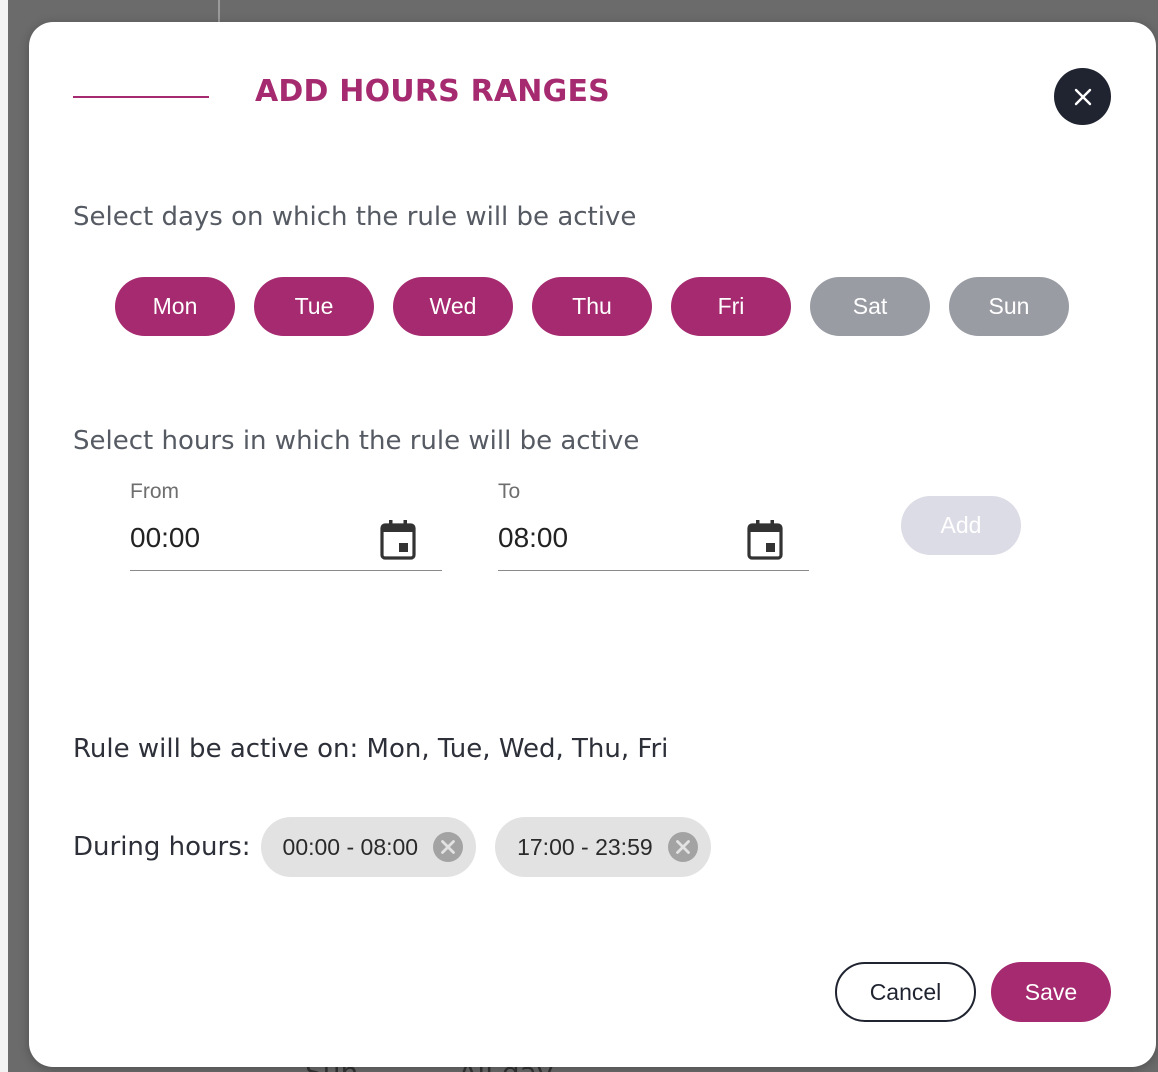 The width and height of the screenshot is (1158, 1072). Describe the element at coordinates (585, 846) in the screenshot. I see `hour-range-label: 17:00 - 23:59` at that location.